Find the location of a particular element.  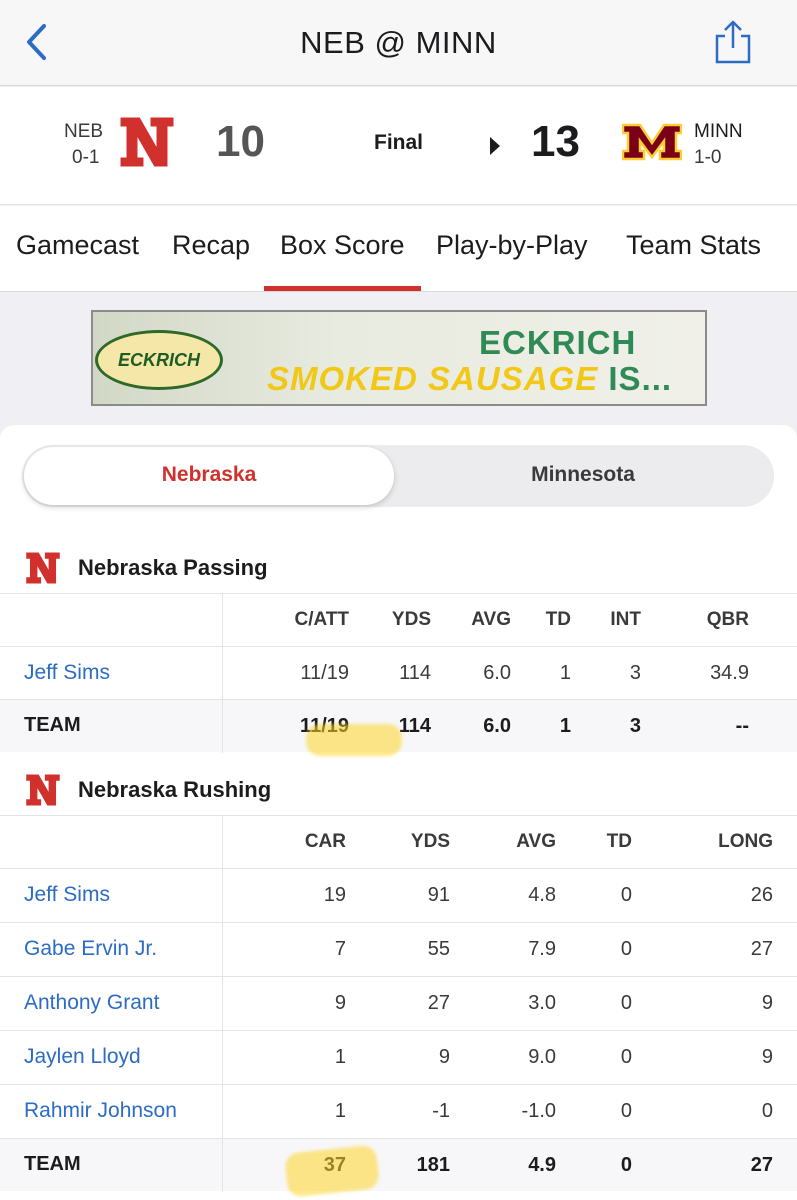

away-score: 10 is located at coordinates (240, 141).